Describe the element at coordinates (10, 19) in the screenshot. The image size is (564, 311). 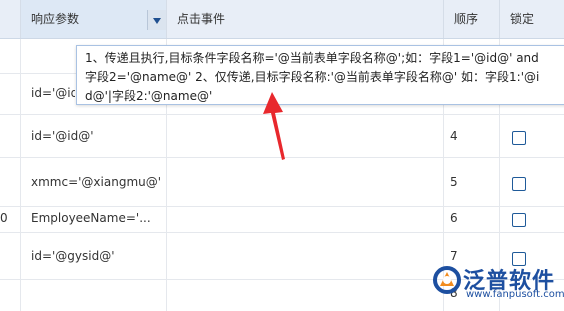
I see `header-row-number` at that location.